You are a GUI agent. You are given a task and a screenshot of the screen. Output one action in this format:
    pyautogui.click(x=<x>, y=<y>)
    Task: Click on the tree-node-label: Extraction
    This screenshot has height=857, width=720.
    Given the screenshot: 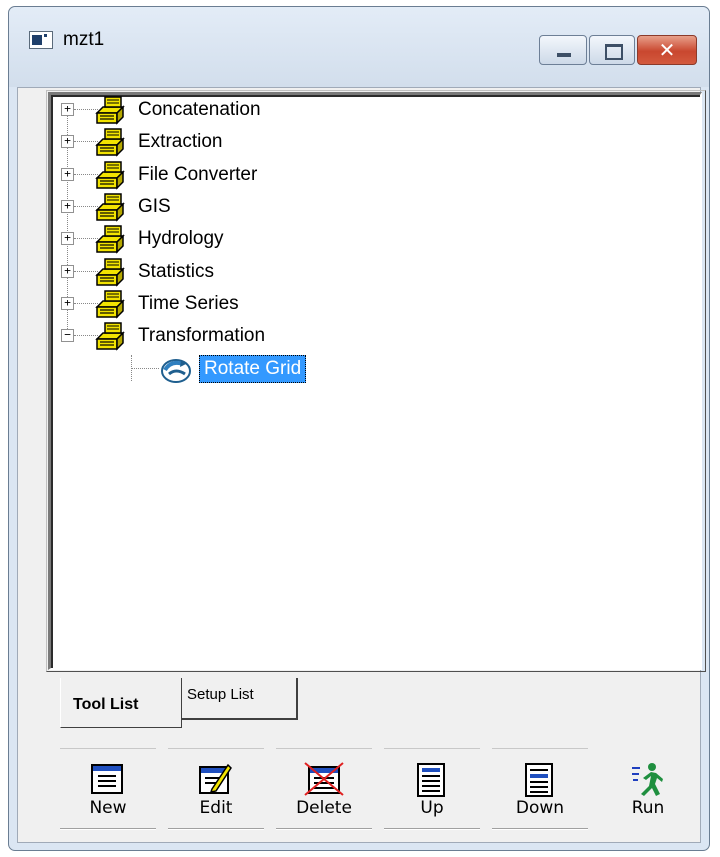 What is the action you would take?
    pyautogui.click(x=180, y=142)
    